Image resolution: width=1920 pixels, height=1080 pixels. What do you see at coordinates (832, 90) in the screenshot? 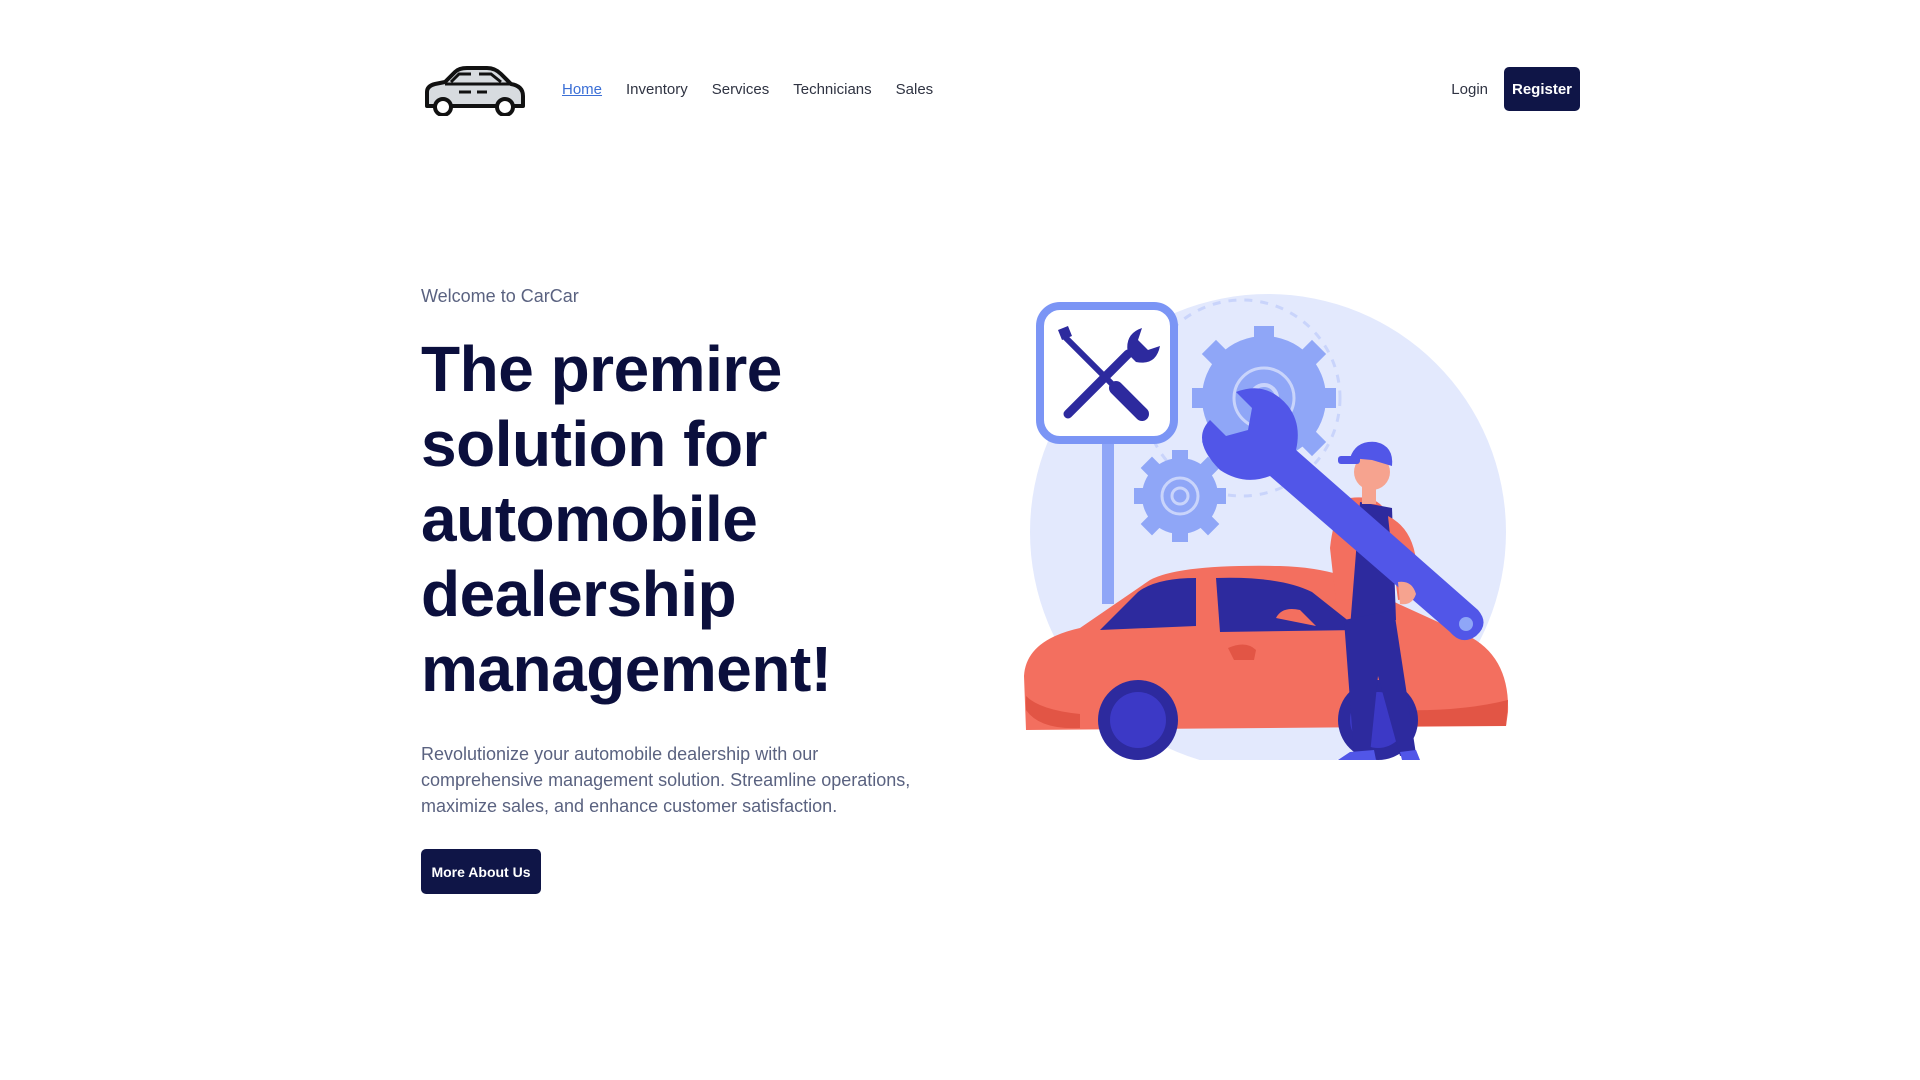
I see `nav-link-technicians: Technicians` at bounding box center [832, 90].